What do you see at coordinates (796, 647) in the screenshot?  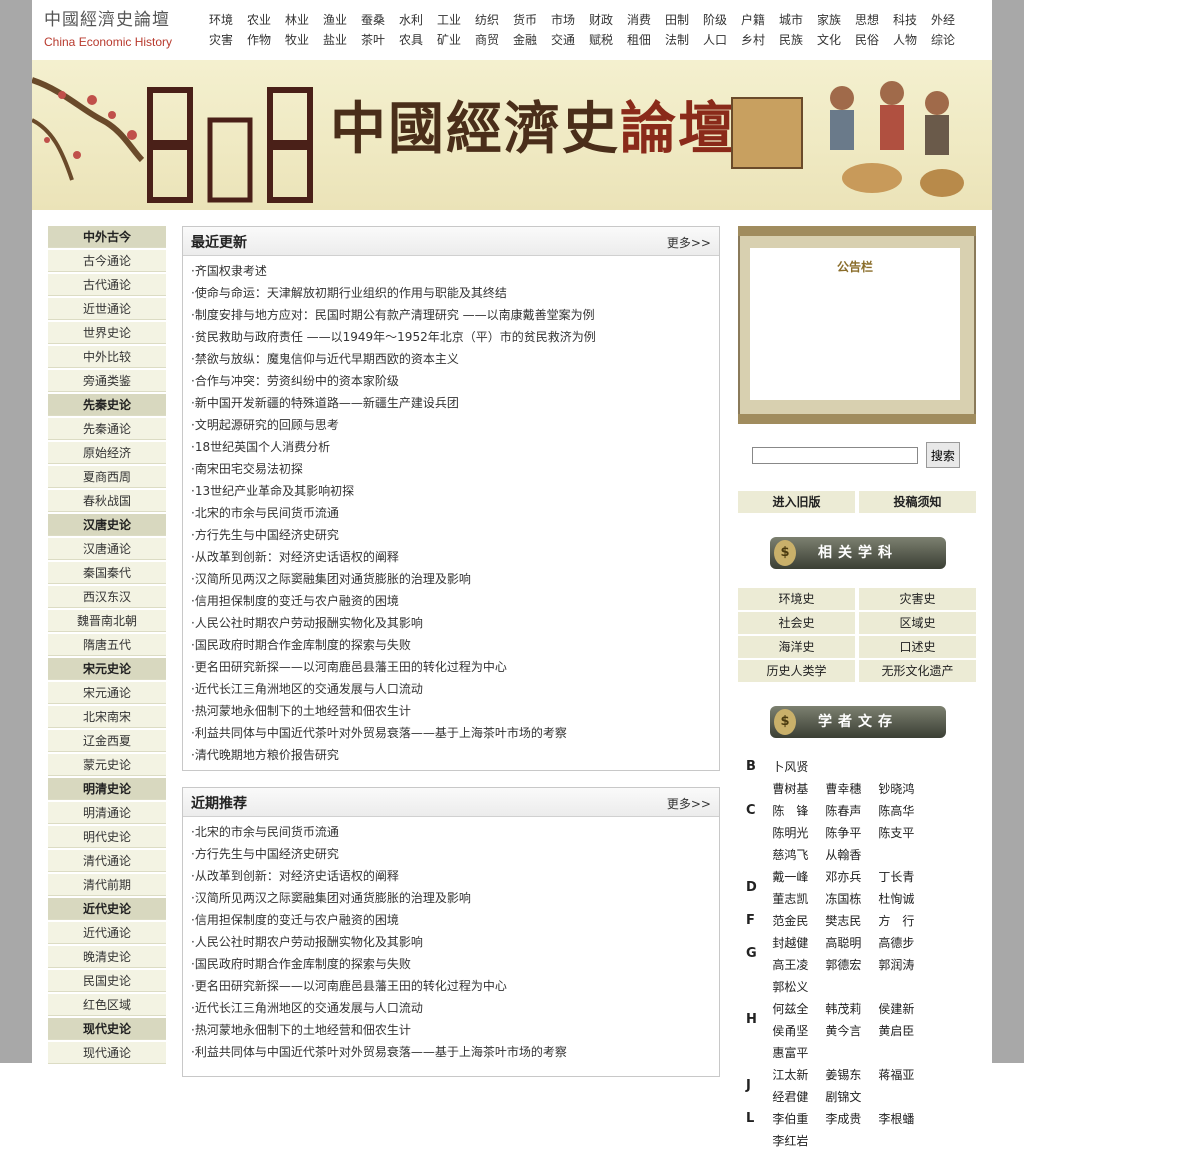 I see `subject-link: 海洋史` at bounding box center [796, 647].